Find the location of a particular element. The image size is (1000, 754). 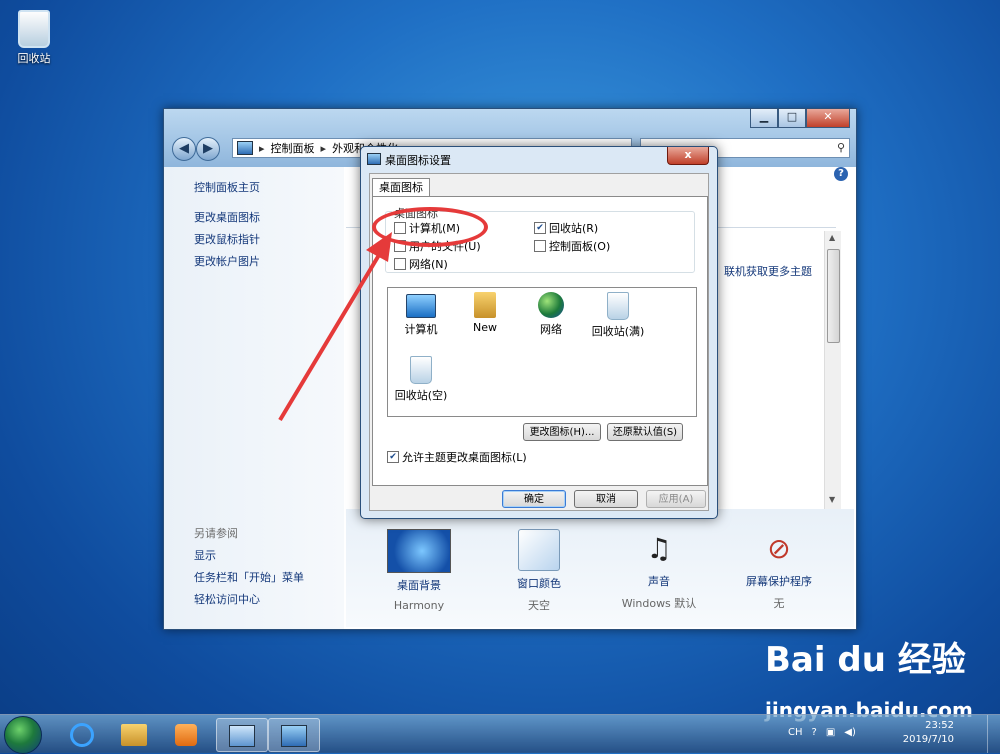

desktop-recycle-bin: 回收站 is located at coordinates (34, 36).